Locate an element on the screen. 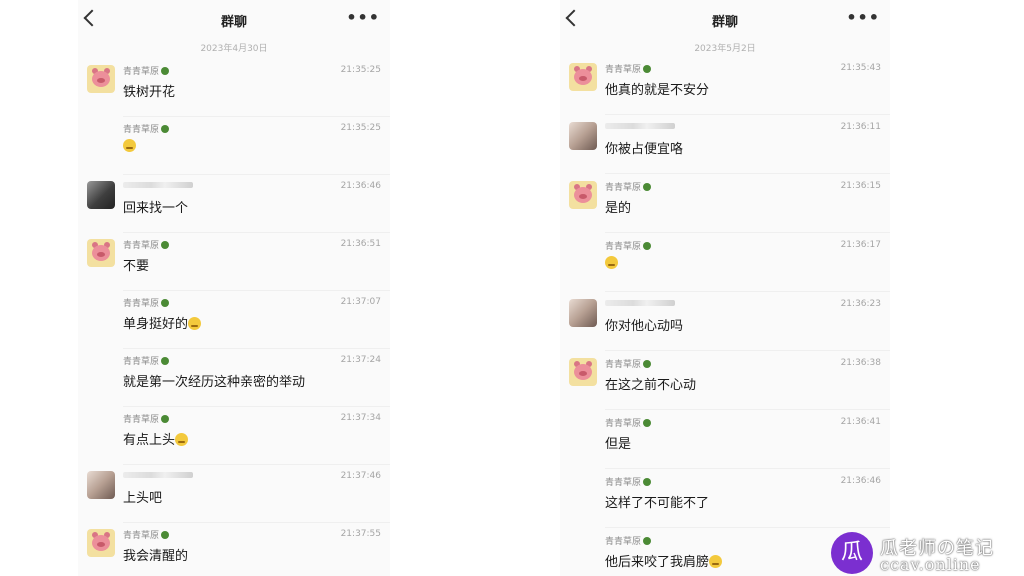 The width and height of the screenshot is (1024, 576). message-time: 21:36:17 is located at coordinates (860, 245).